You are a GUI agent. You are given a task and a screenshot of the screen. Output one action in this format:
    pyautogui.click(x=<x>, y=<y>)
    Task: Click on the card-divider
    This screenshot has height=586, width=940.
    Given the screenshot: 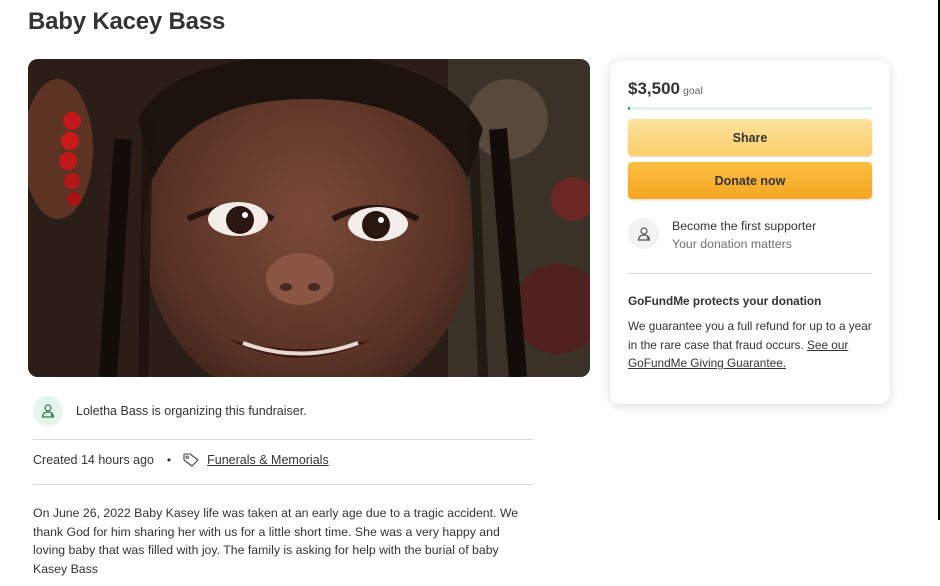 What is the action you would take?
    pyautogui.click(x=750, y=273)
    